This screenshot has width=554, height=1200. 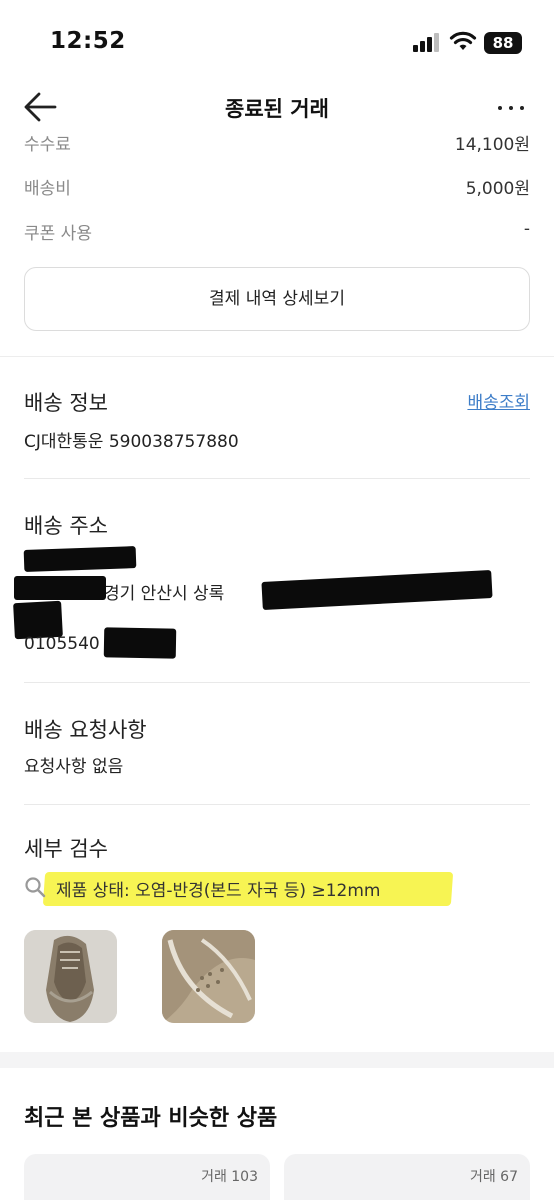 I want to click on payment-row-fee: 수수료 14,100원, so click(x=277, y=144).